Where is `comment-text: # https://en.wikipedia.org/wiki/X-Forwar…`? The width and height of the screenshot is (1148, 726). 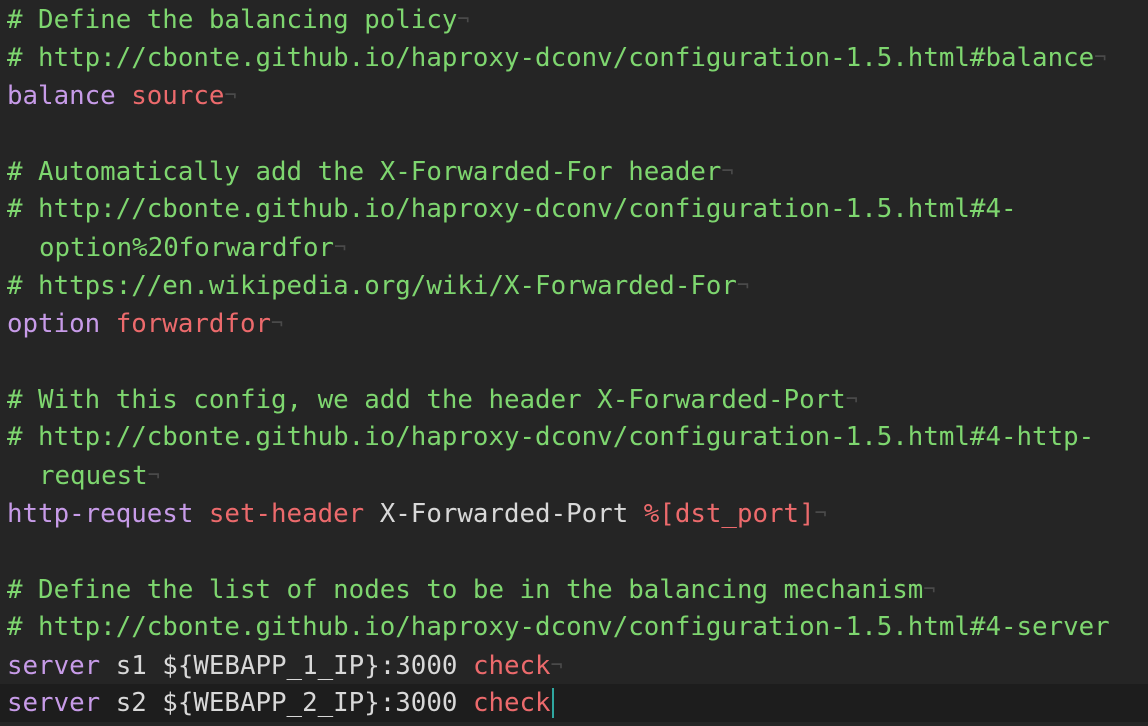
comment-text: # https://en.wikipedia.org/wiki/X-Forwar… is located at coordinates (372, 286).